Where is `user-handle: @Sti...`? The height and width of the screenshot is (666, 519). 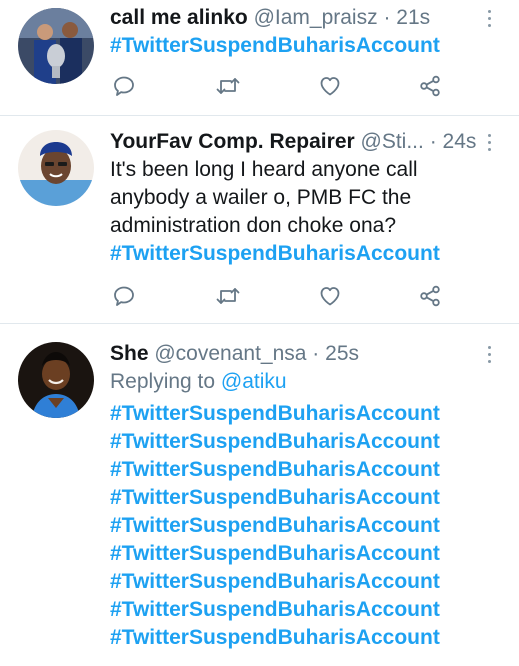 user-handle: @Sti... is located at coordinates (392, 141).